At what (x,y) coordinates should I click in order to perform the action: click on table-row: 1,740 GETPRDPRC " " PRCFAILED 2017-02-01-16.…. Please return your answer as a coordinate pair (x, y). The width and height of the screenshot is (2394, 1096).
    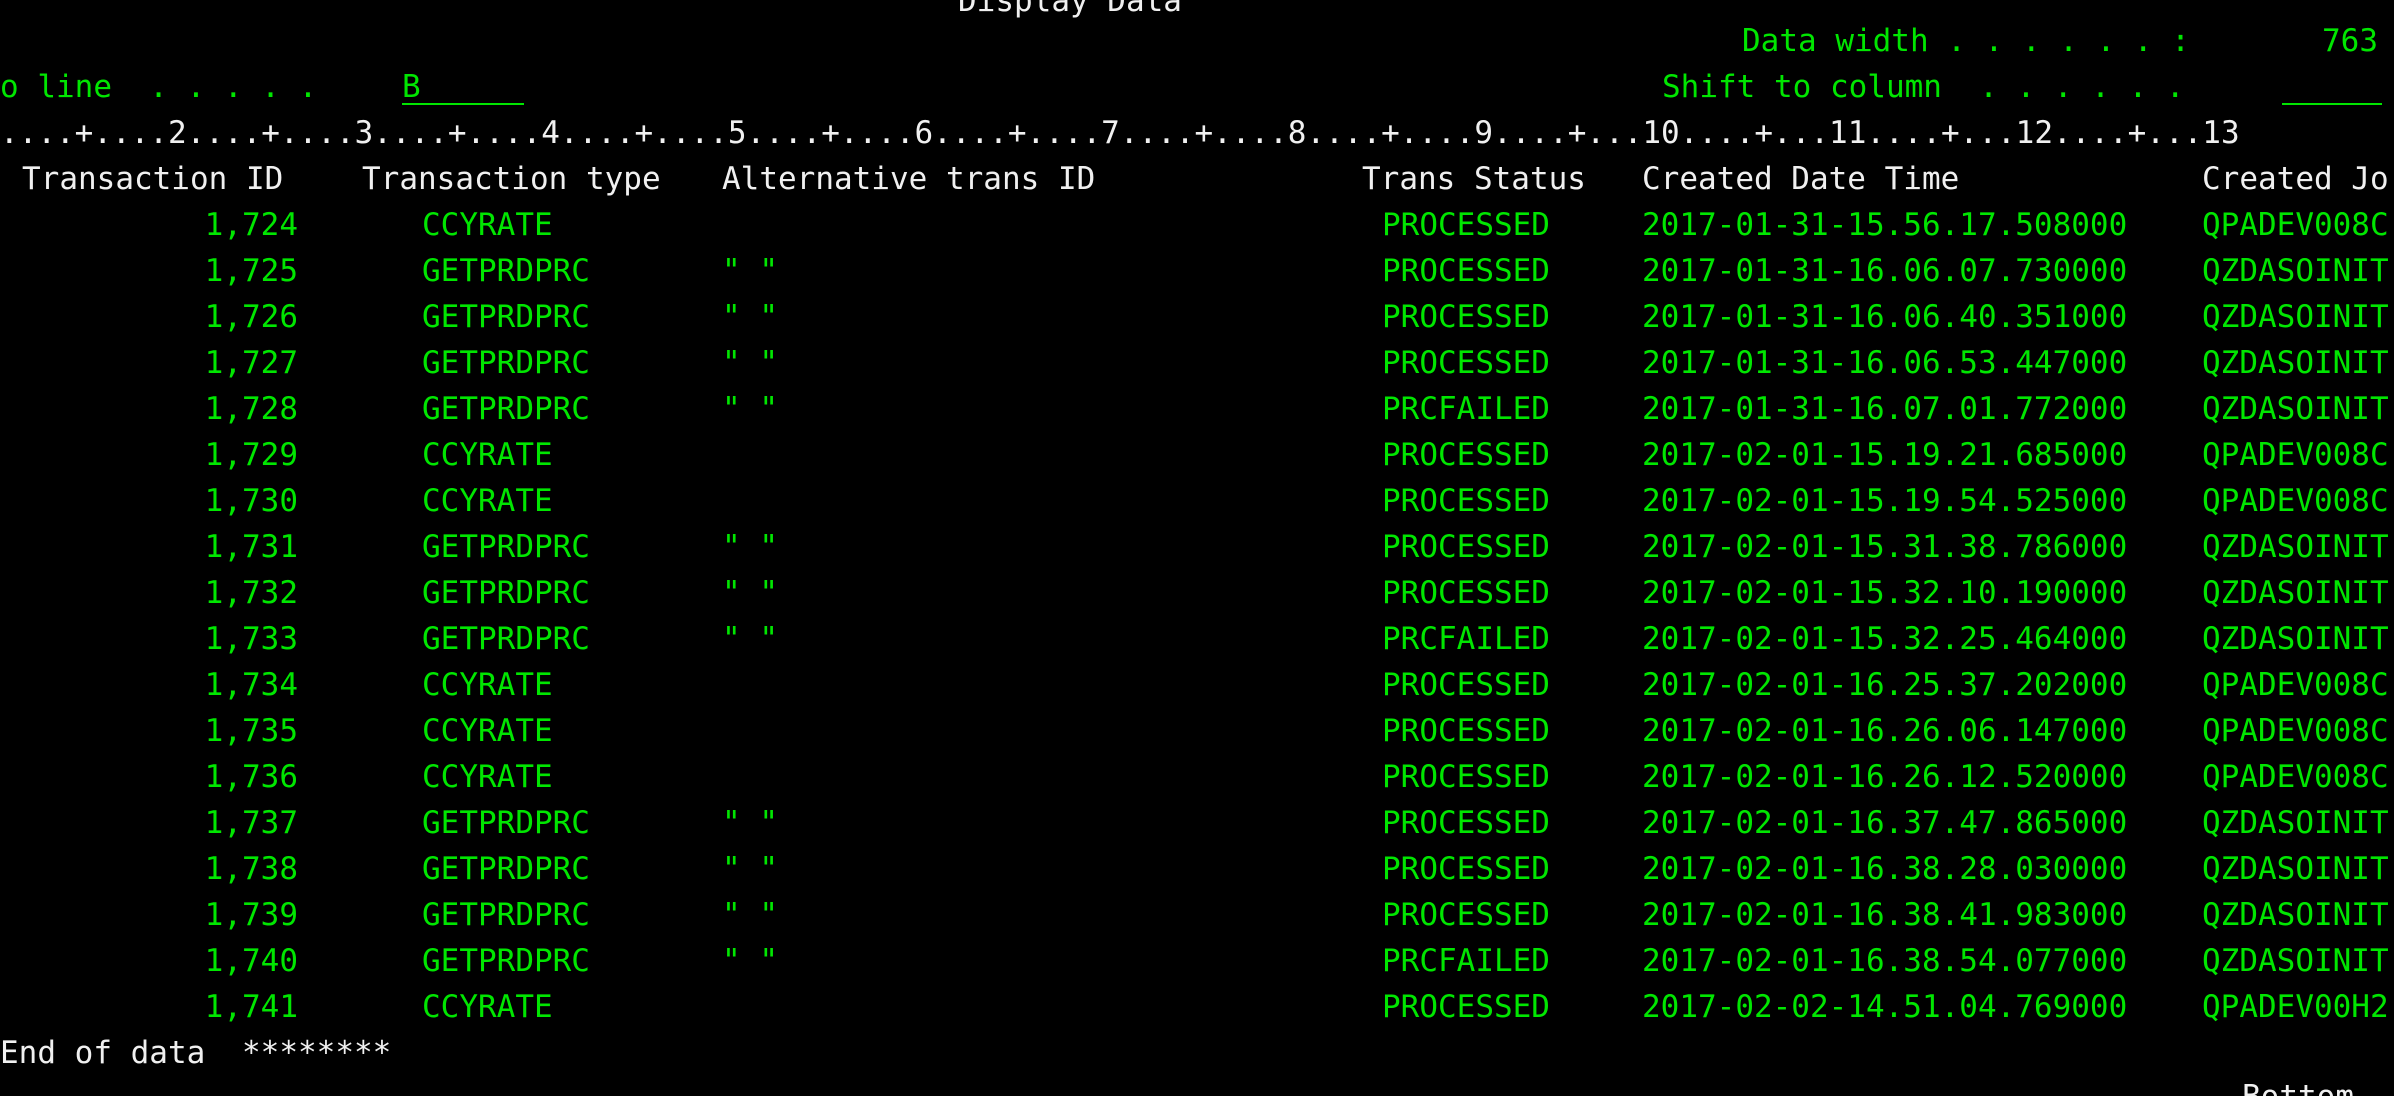
    Looking at the image, I should click on (1197, 961).